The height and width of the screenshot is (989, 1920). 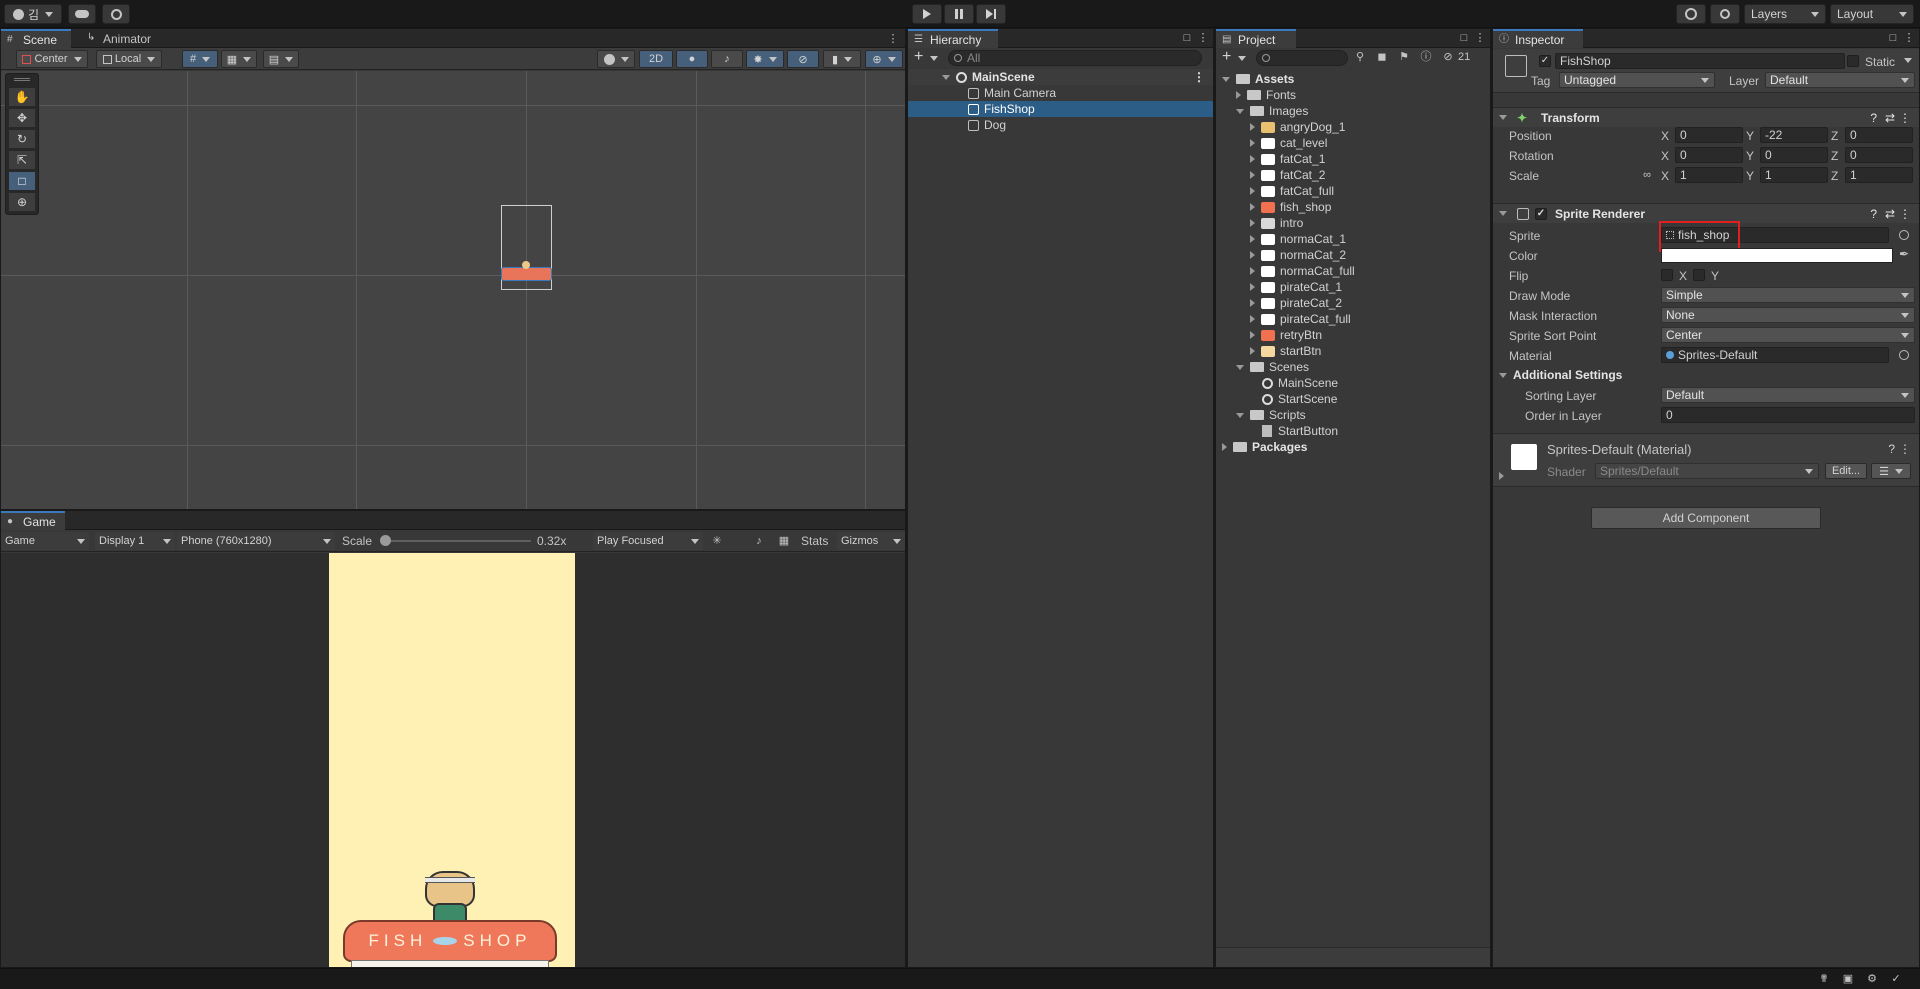 What do you see at coordinates (1353, 111) in the screenshot?
I see `folder-images: Images` at bounding box center [1353, 111].